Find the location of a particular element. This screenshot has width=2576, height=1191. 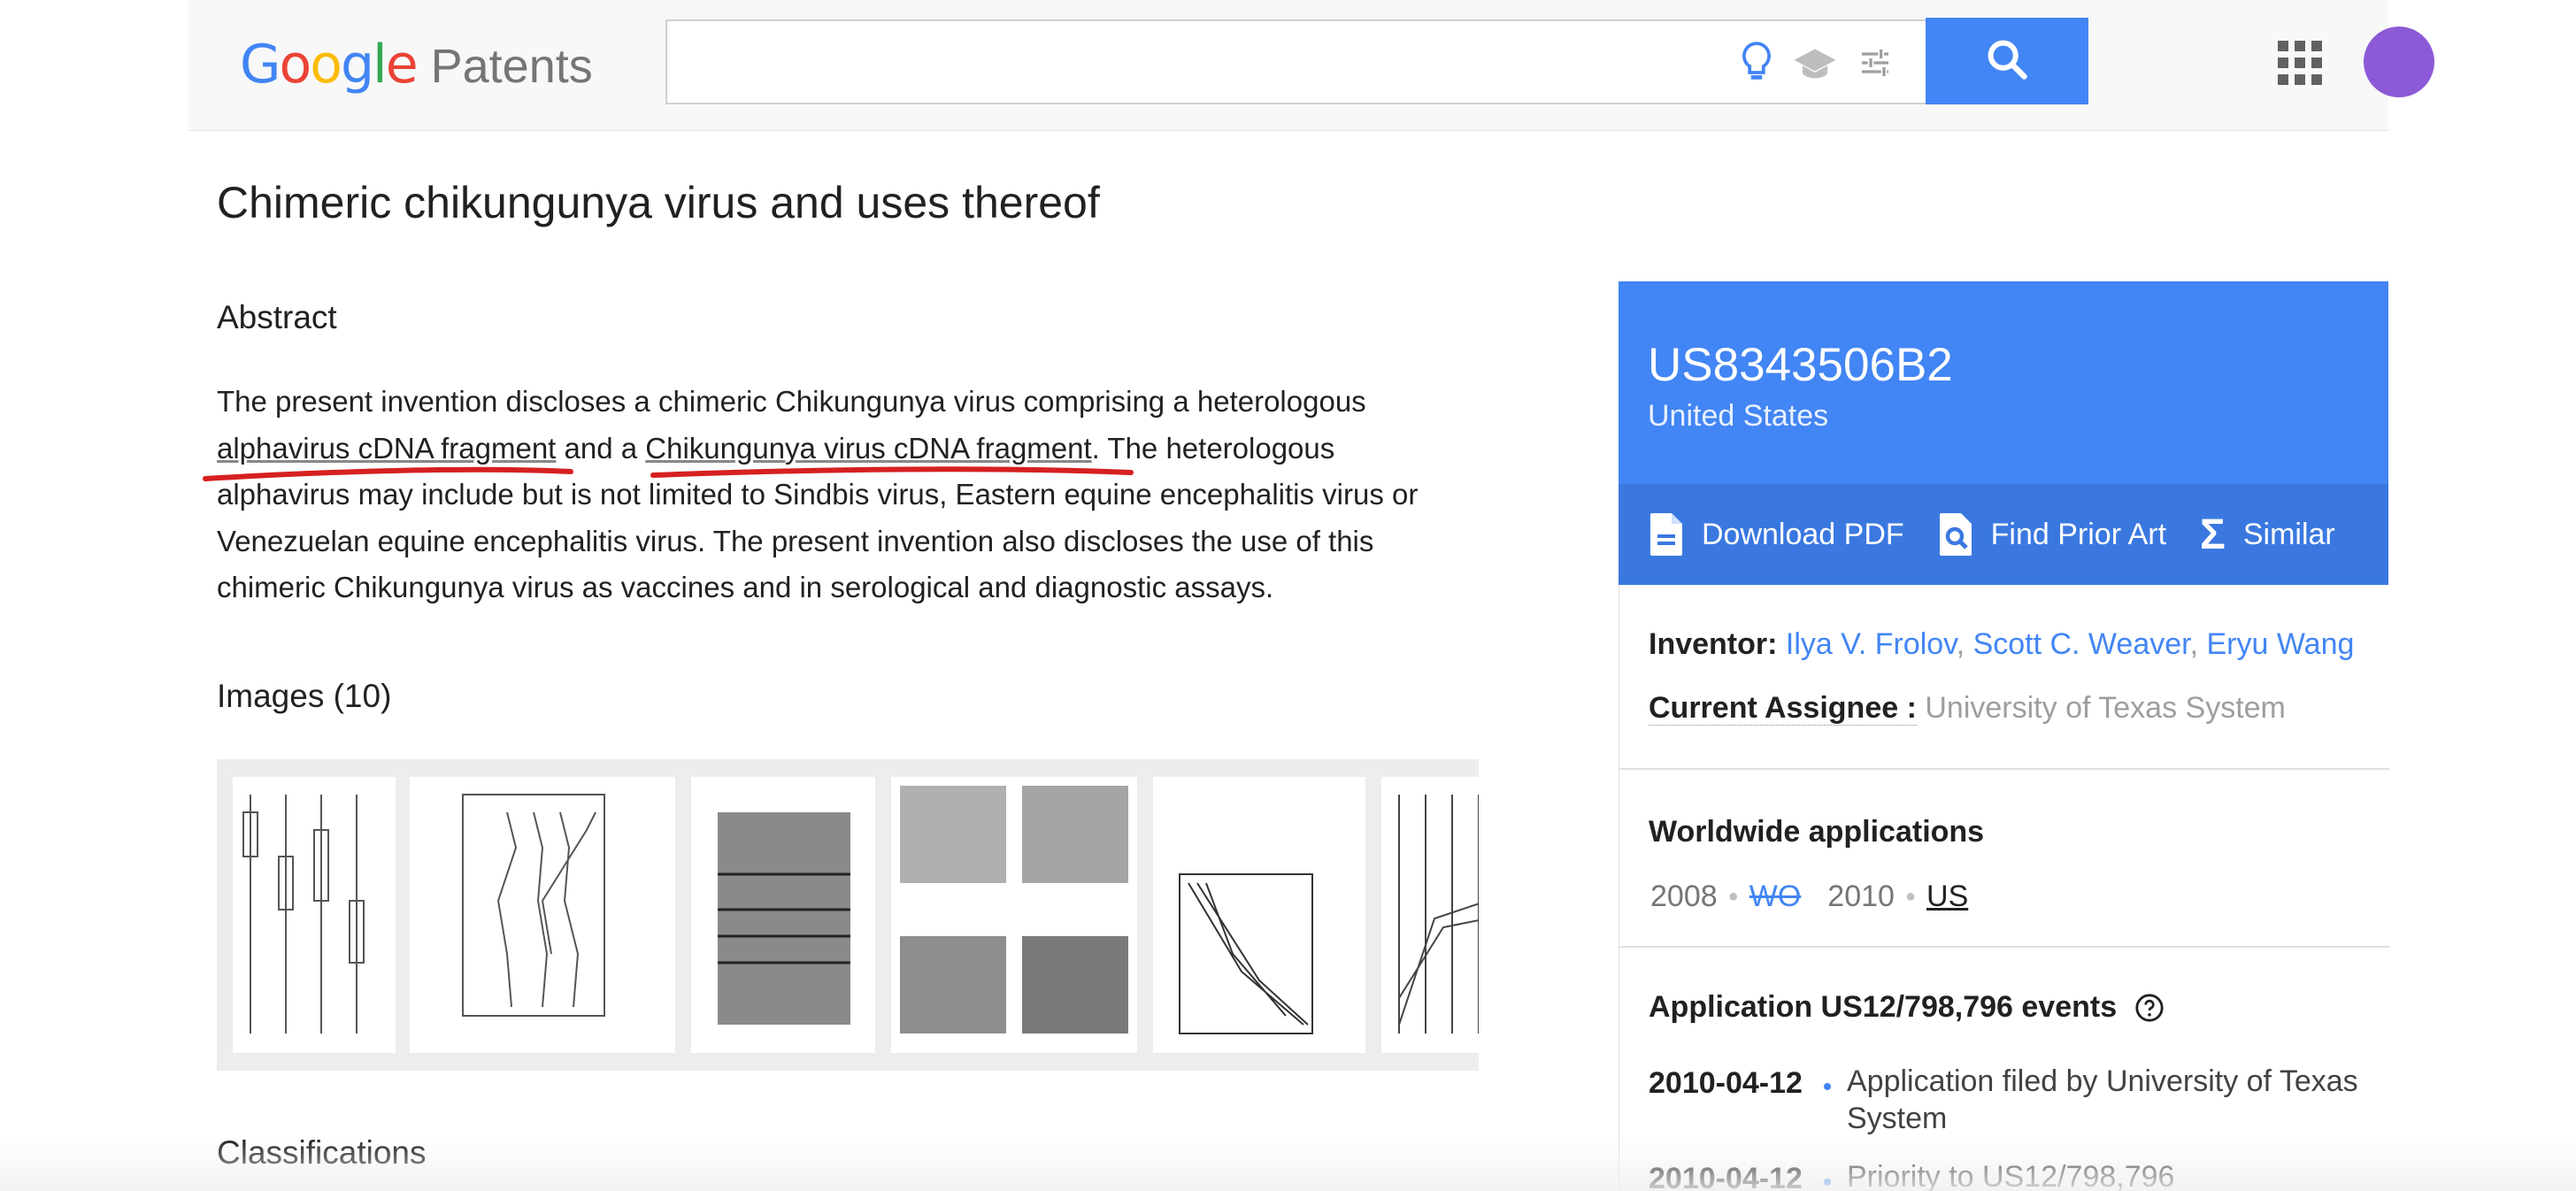

worldwide-applications: 2008 ● WO 2010 ● US is located at coordinates (1809, 897).